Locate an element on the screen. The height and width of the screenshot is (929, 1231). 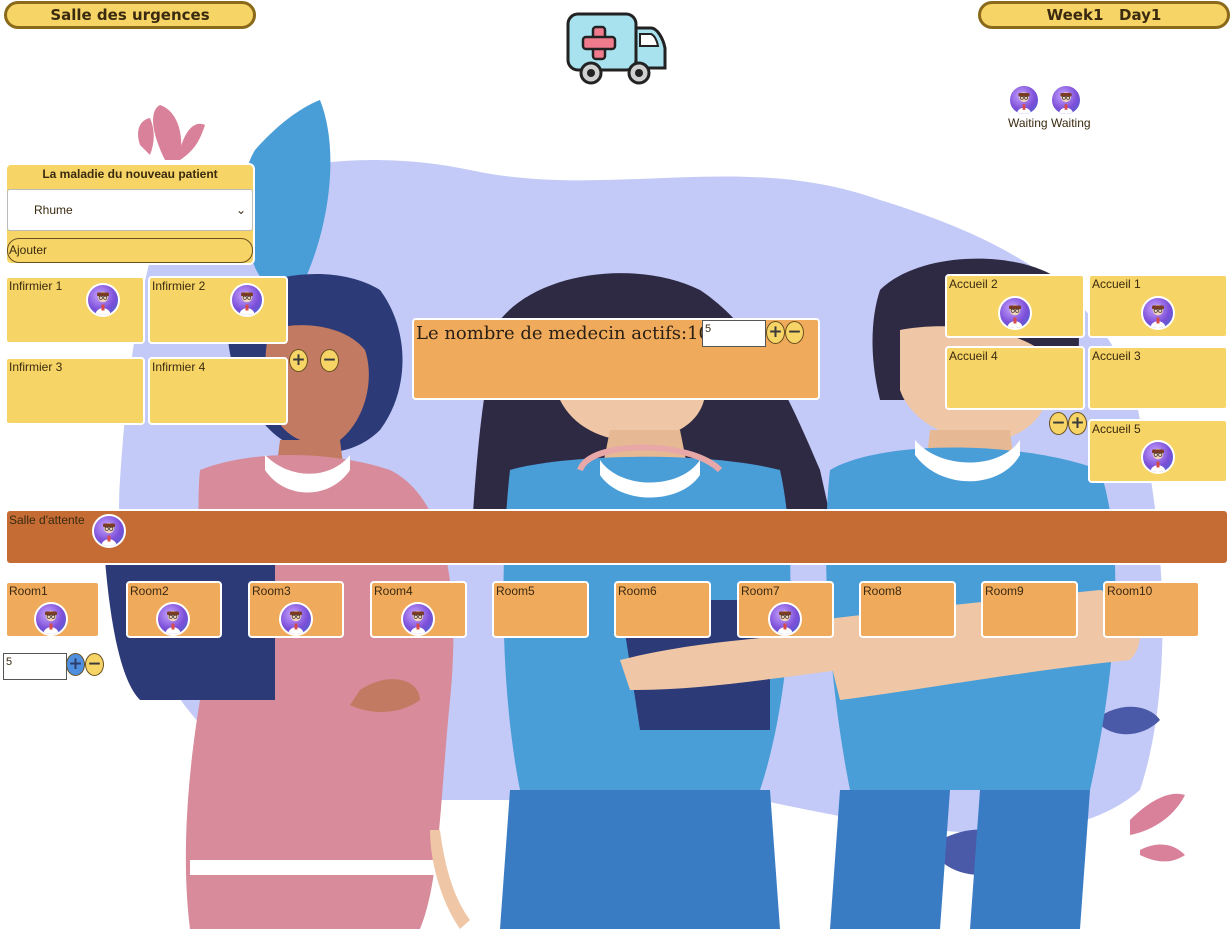
remove-reception-button: − is located at coordinates (1058, 423).